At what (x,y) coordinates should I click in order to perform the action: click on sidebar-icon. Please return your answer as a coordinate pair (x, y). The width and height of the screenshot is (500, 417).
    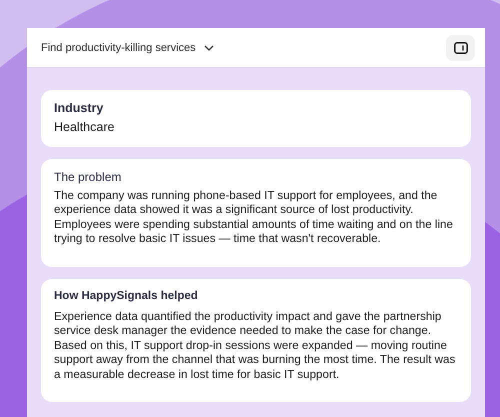
    Looking at the image, I should click on (461, 48).